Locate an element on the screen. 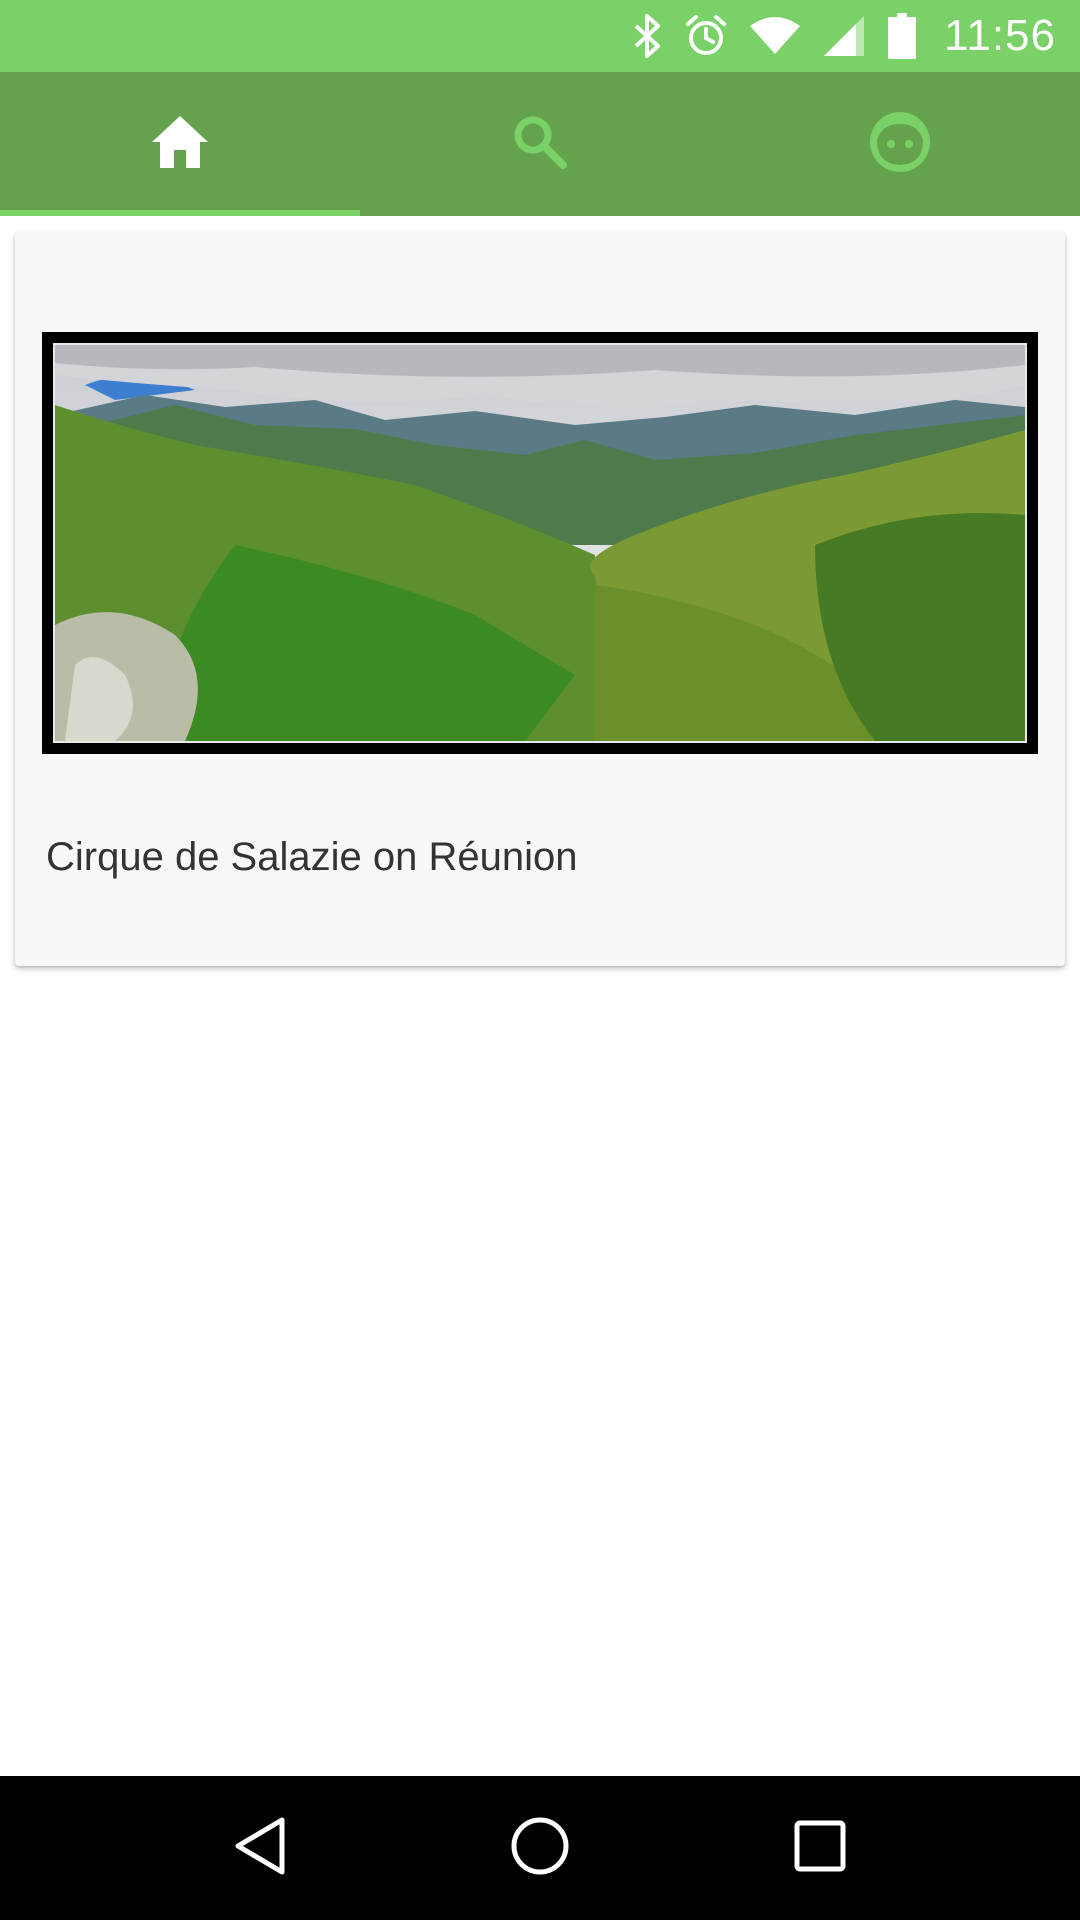  home-icon is located at coordinates (180, 144).